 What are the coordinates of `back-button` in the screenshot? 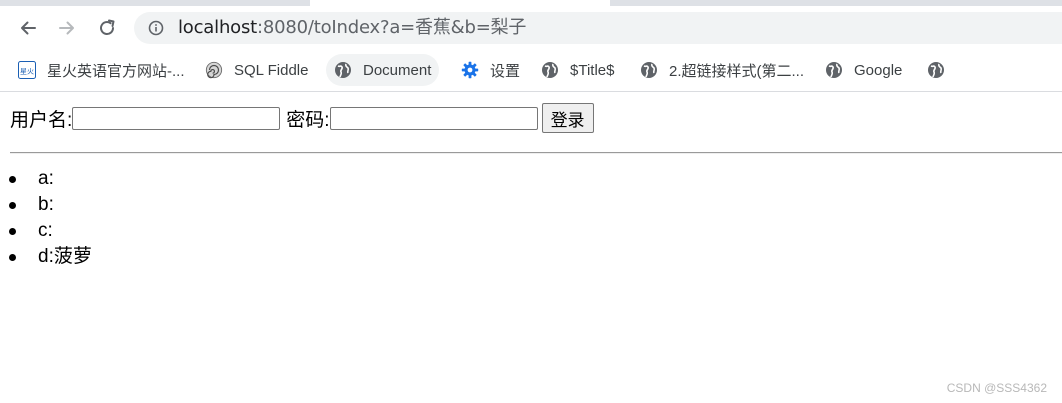 It's located at (28, 28).